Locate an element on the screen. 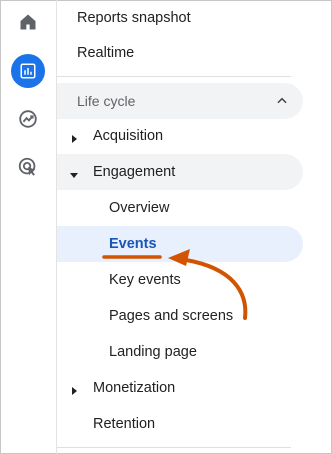 This screenshot has height=454, width=332. nav-subitem-pages-and-screens: Pages and screens is located at coordinates (180, 316).